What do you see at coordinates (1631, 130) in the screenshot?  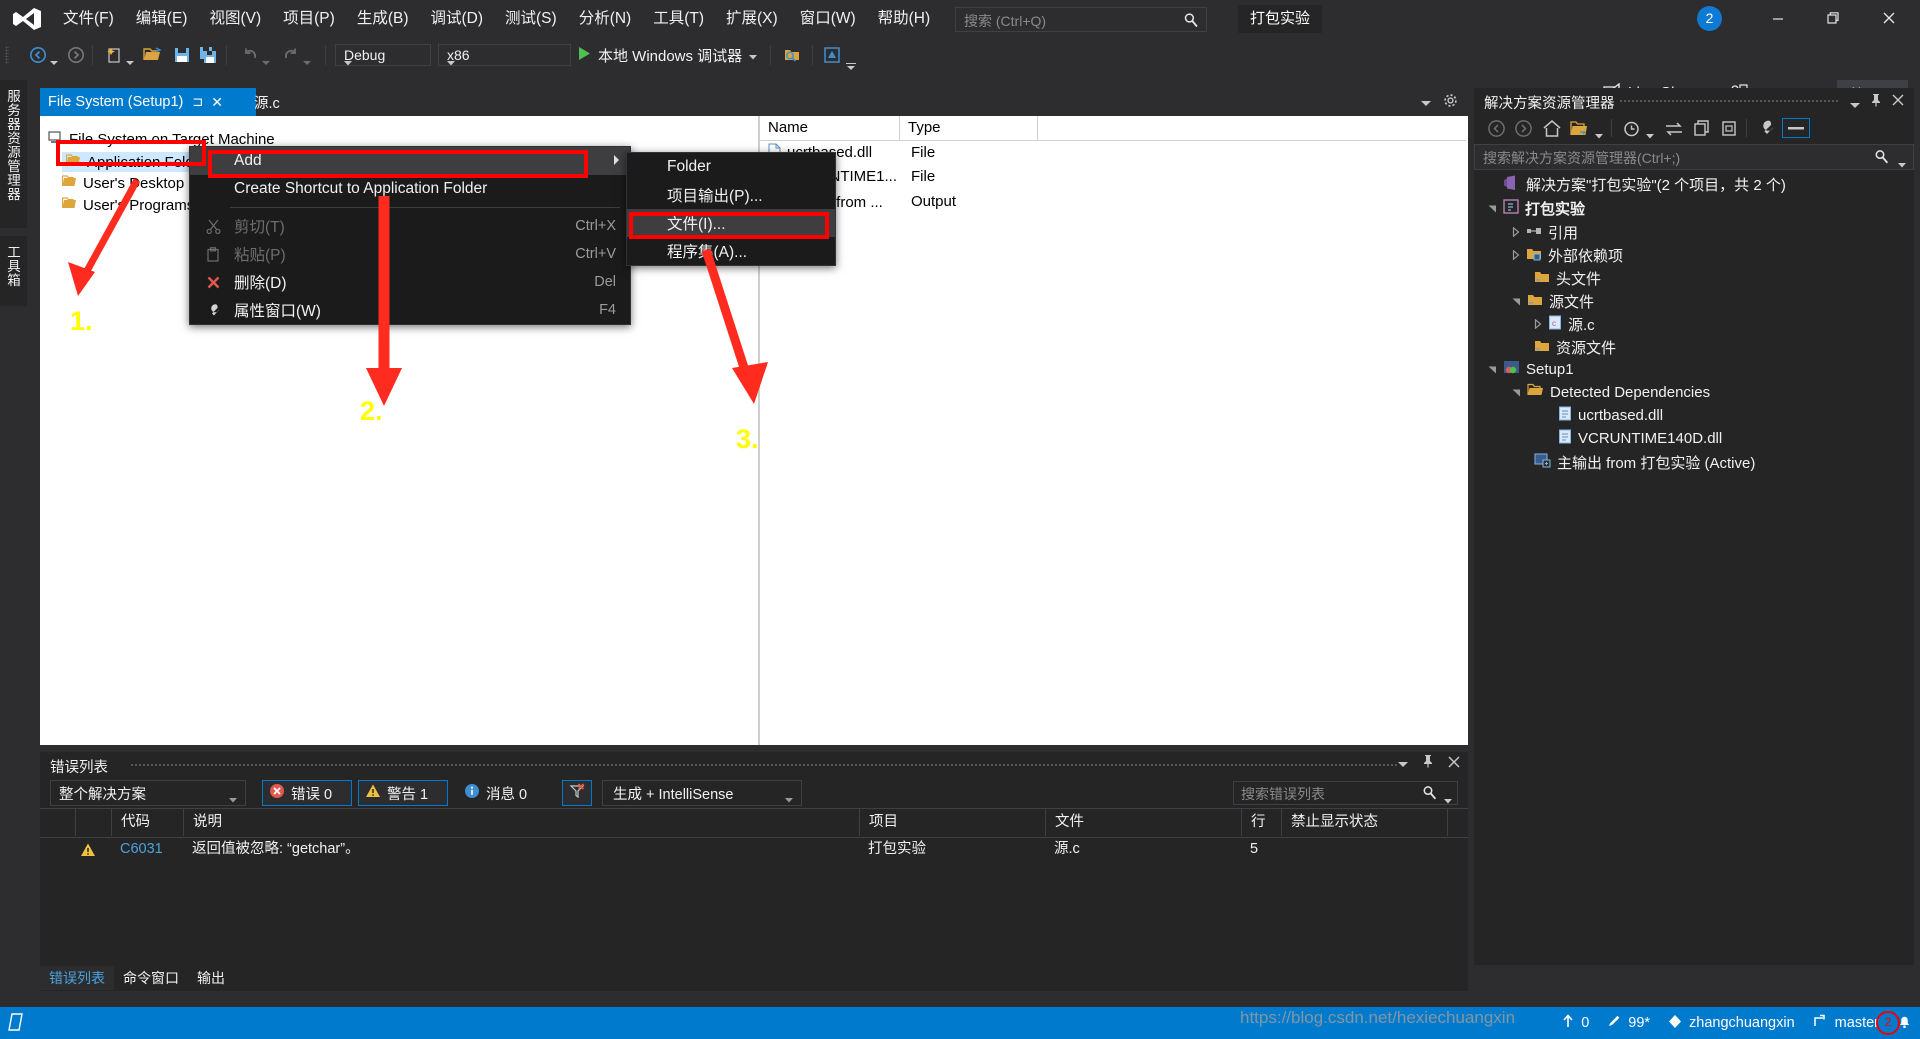 I see `pending-changes-icon` at bounding box center [1631, 130].